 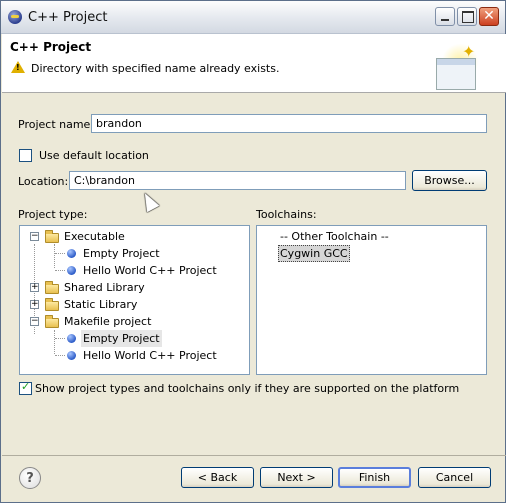 What do you see at coordinates (121, 338) in the screenshot?
I see `tree-item-label-selected: Empty Project` at bounding box center [121, 338].